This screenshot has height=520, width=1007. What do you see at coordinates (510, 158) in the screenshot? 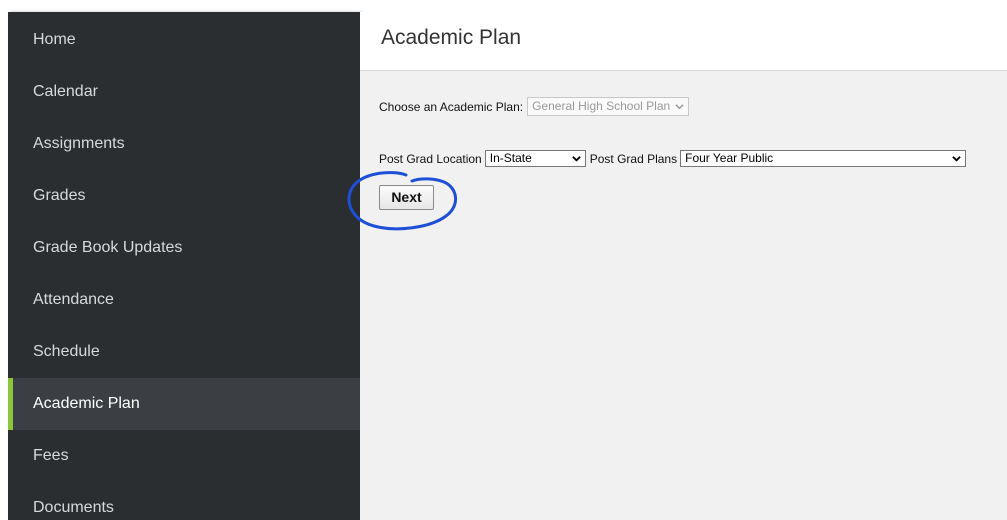
I see `post-grad-location-value: In-State` at bounding box center [510, 158].